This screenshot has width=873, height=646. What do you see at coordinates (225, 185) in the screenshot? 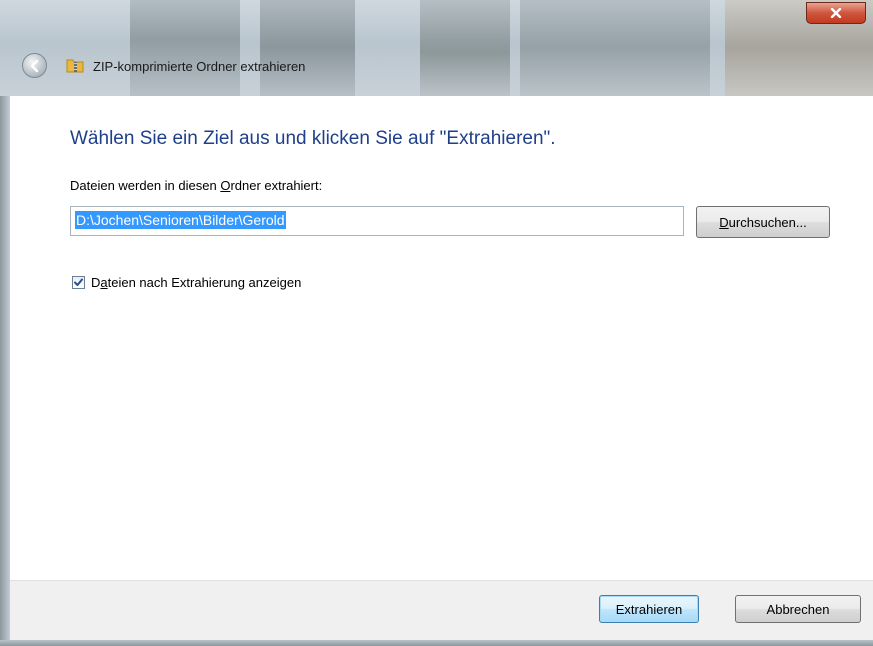
I see `accelerator-key: O` at bounding box center [225, 185].